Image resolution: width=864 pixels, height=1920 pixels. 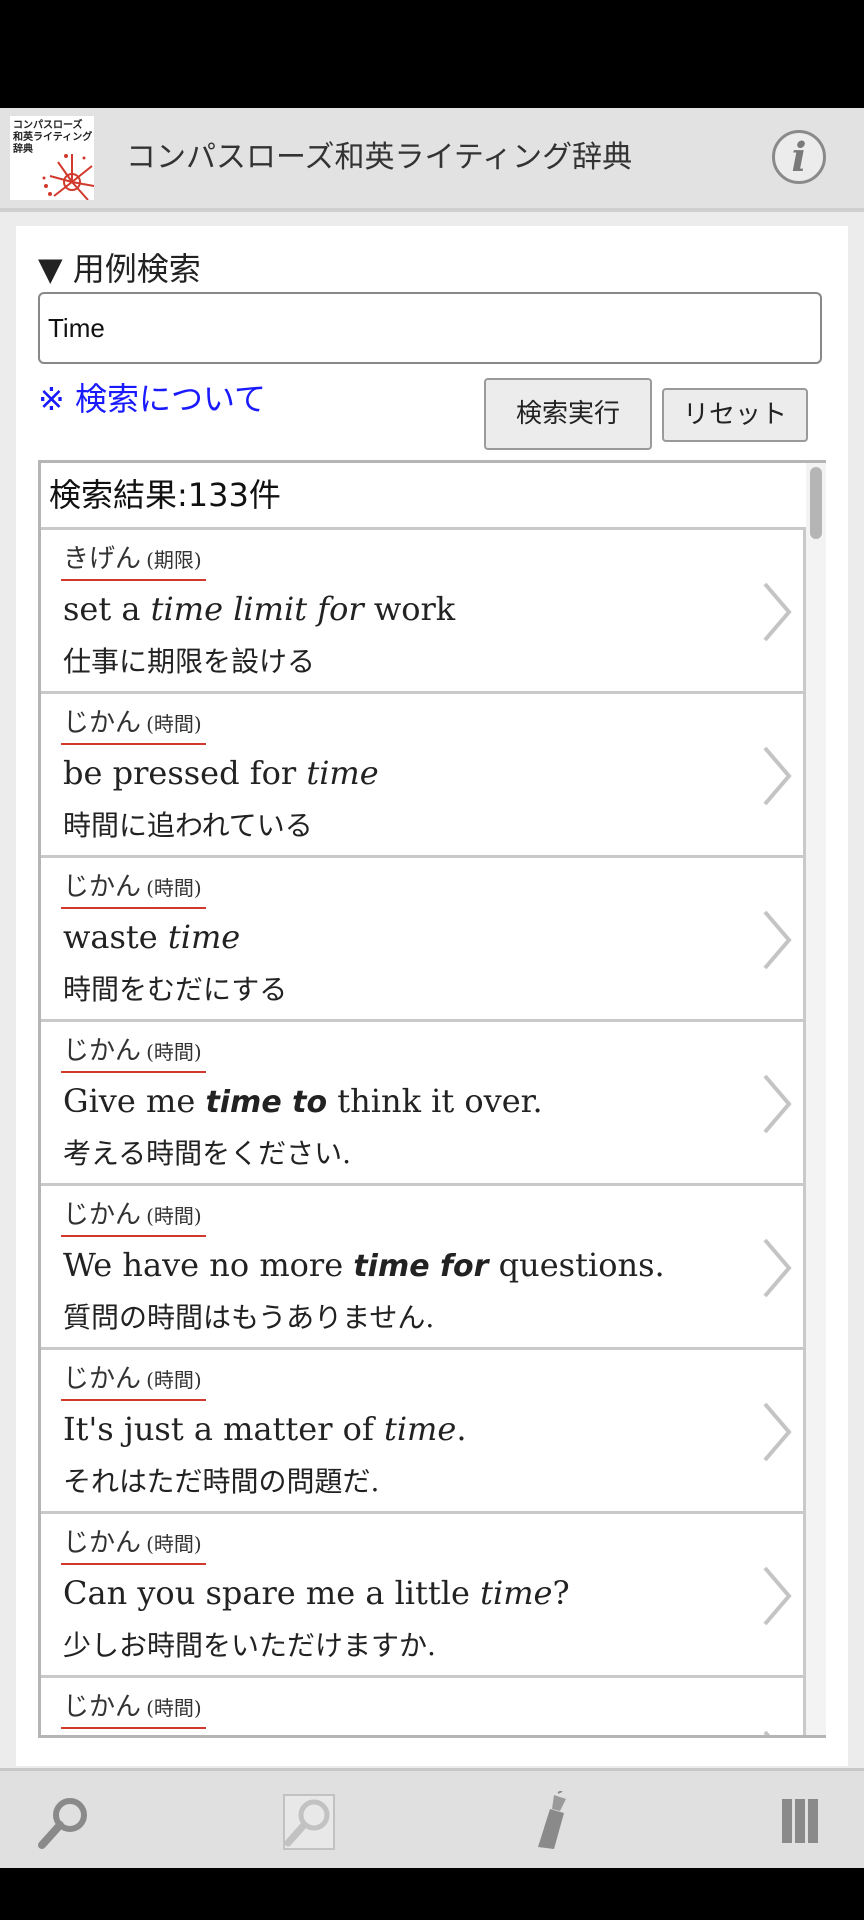 I want to click on results-count: 検索結果:133件, so click(x=423, y=496).